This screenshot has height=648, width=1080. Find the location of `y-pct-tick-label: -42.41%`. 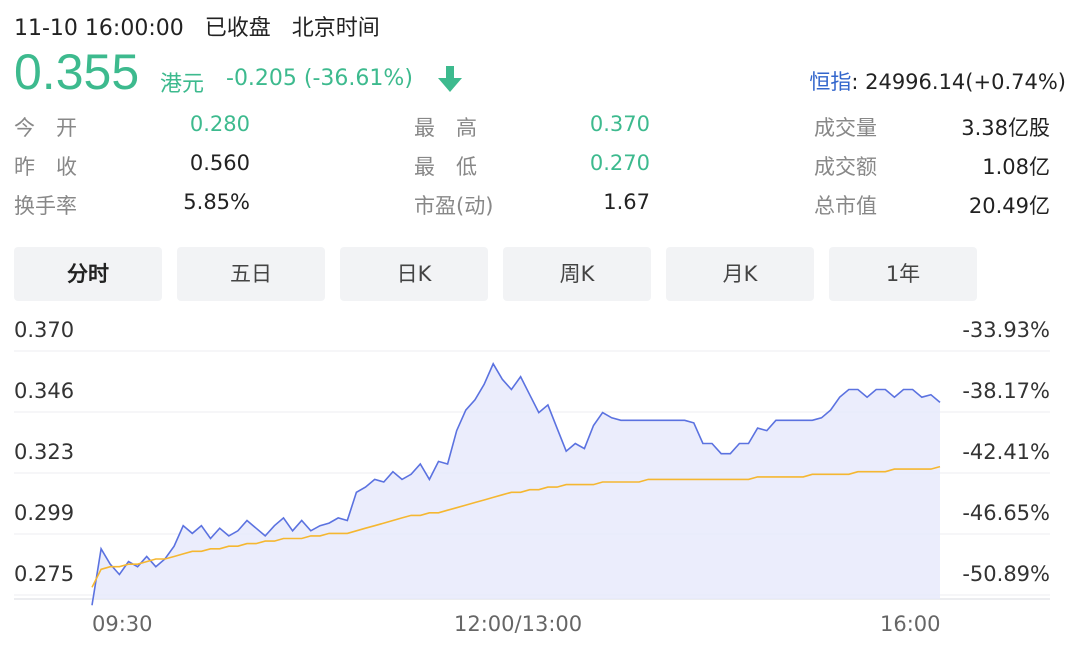

y-pct-tick-label: -42.41% is located at coordinates (1006, 452).